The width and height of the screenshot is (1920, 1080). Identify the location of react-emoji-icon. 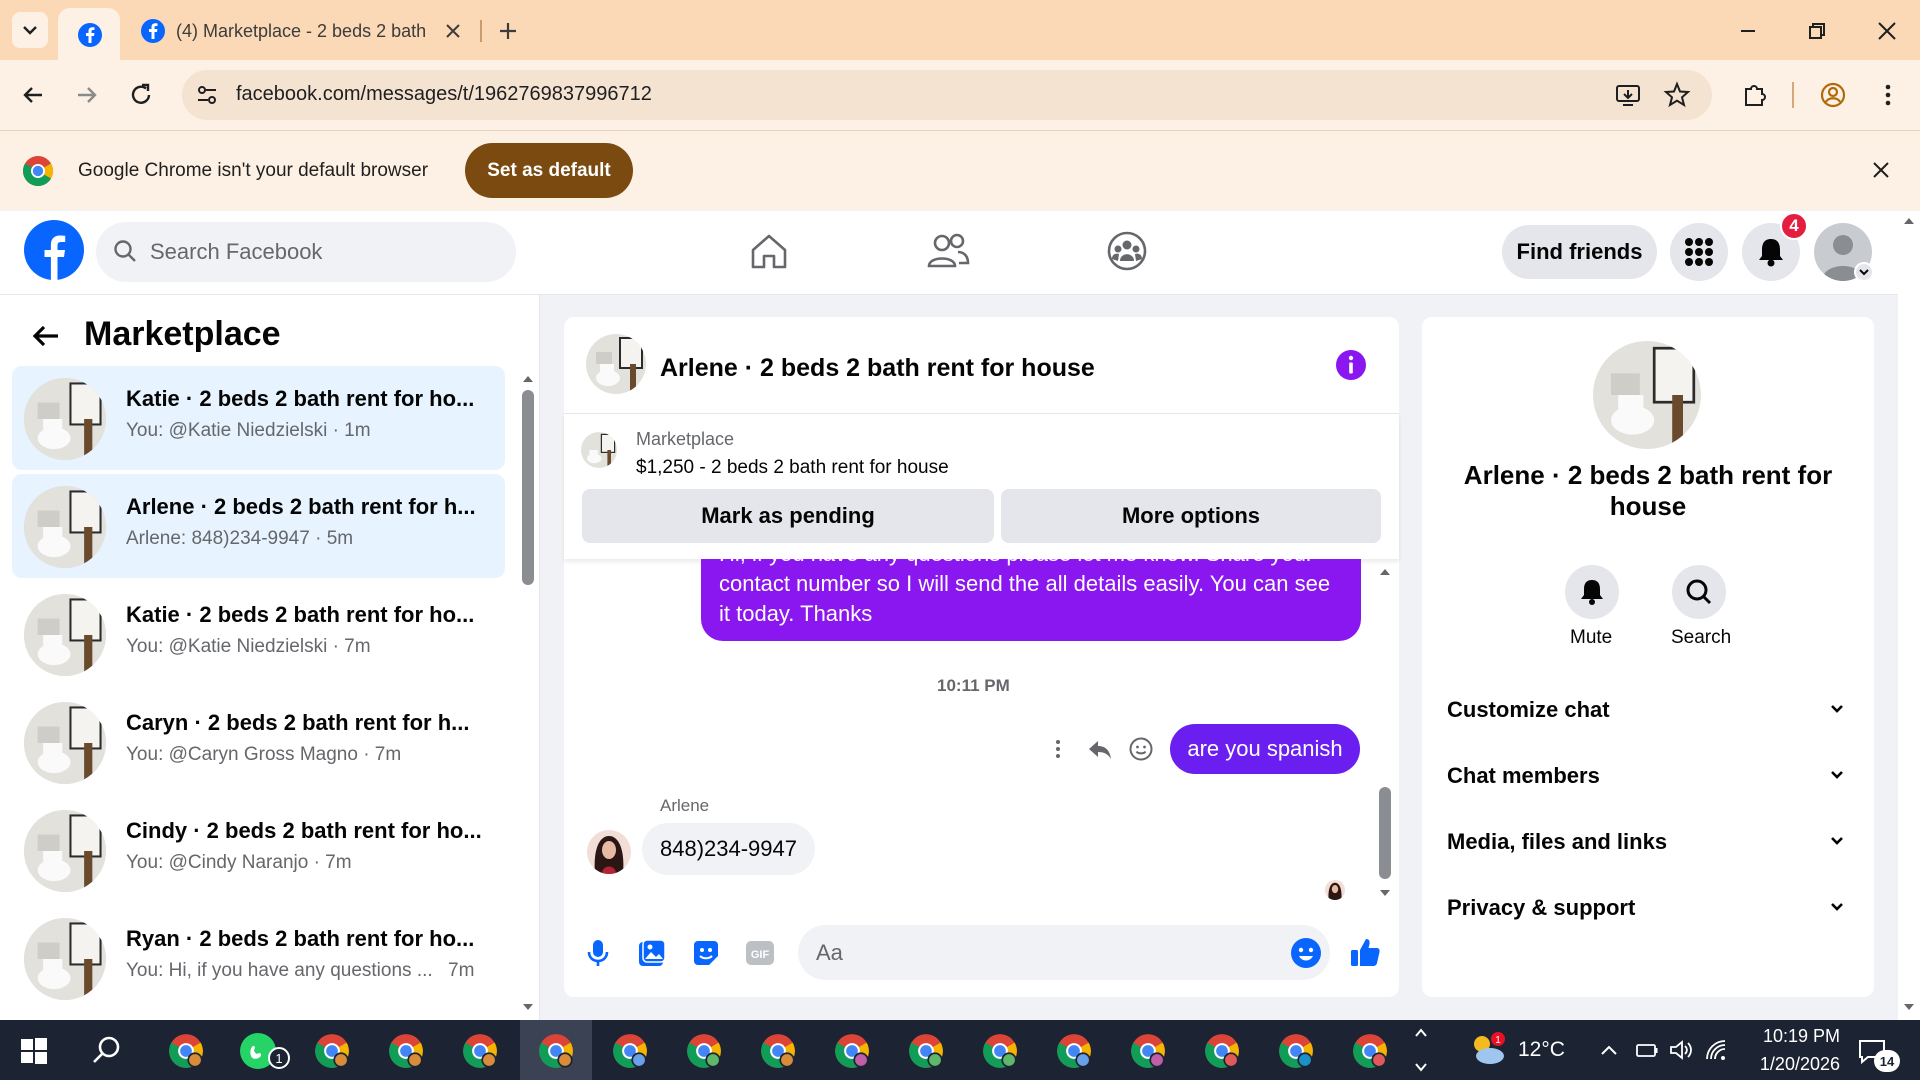
(1141, 749).